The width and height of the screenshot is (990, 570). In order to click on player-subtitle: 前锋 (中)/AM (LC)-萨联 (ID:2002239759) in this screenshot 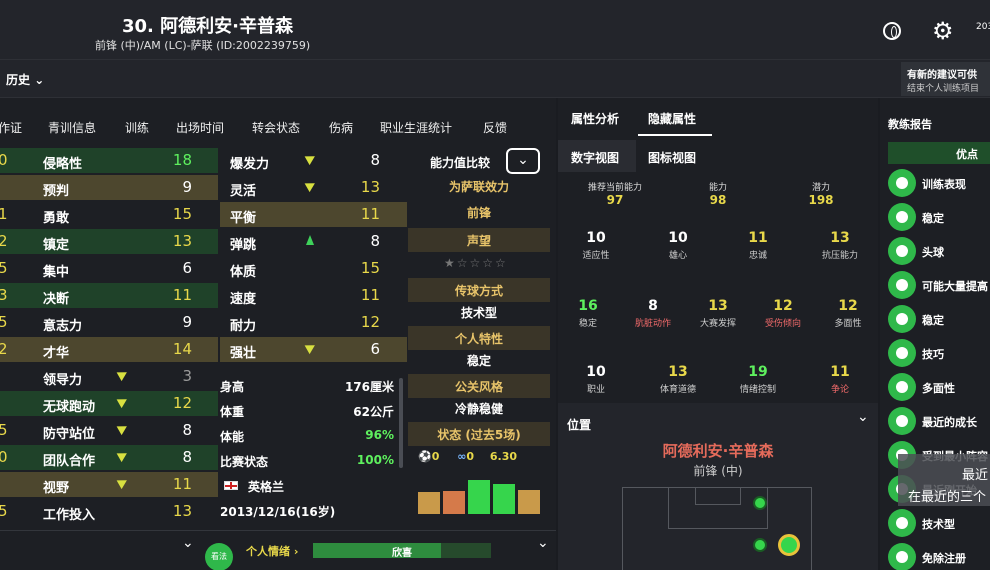, I will do `click(203, 45)`.